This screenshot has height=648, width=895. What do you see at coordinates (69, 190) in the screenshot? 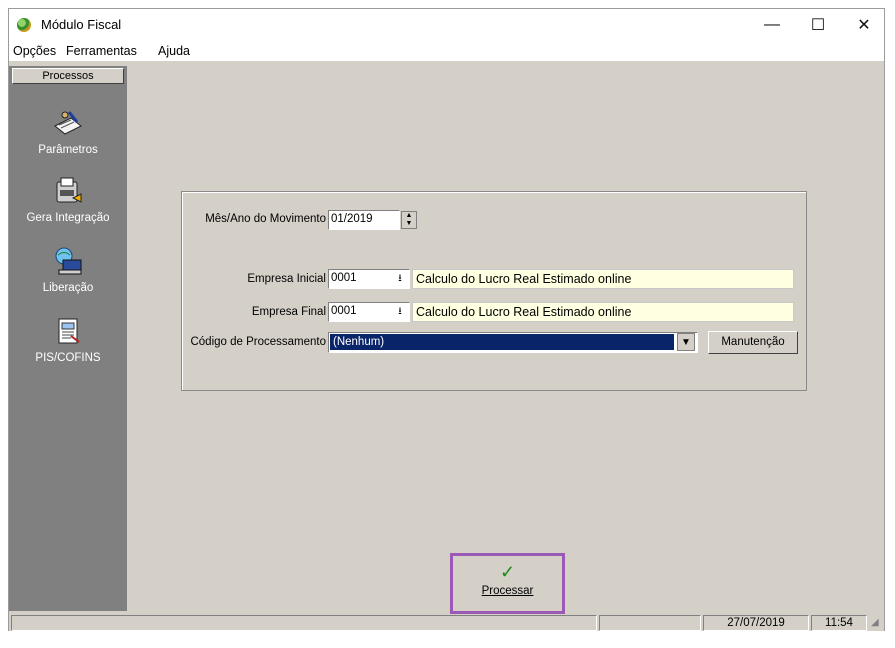
I see `integration-icon` at bounding box center [69, 190].